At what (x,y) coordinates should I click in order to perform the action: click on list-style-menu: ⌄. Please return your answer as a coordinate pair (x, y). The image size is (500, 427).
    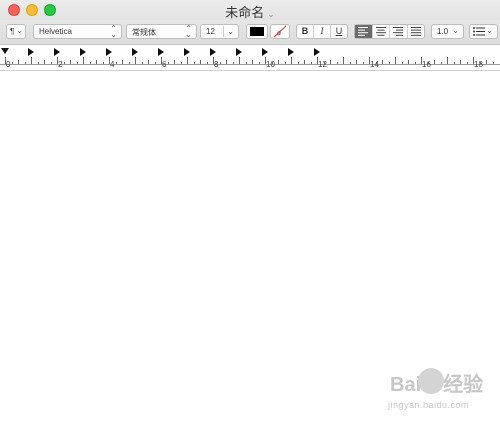
    Looking at the image, I should click on (483, 31).